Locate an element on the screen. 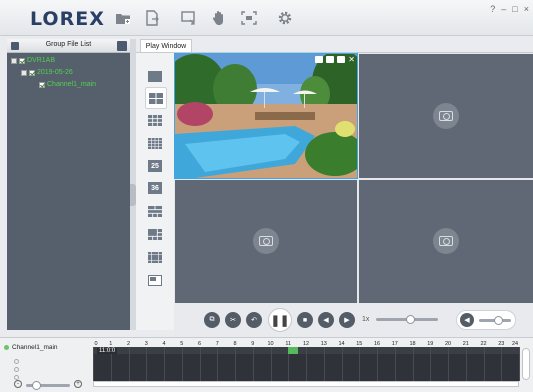 The height and width of the screenshot is (392, 533). panel-title: Group File List is located at coordinates (68, 44).